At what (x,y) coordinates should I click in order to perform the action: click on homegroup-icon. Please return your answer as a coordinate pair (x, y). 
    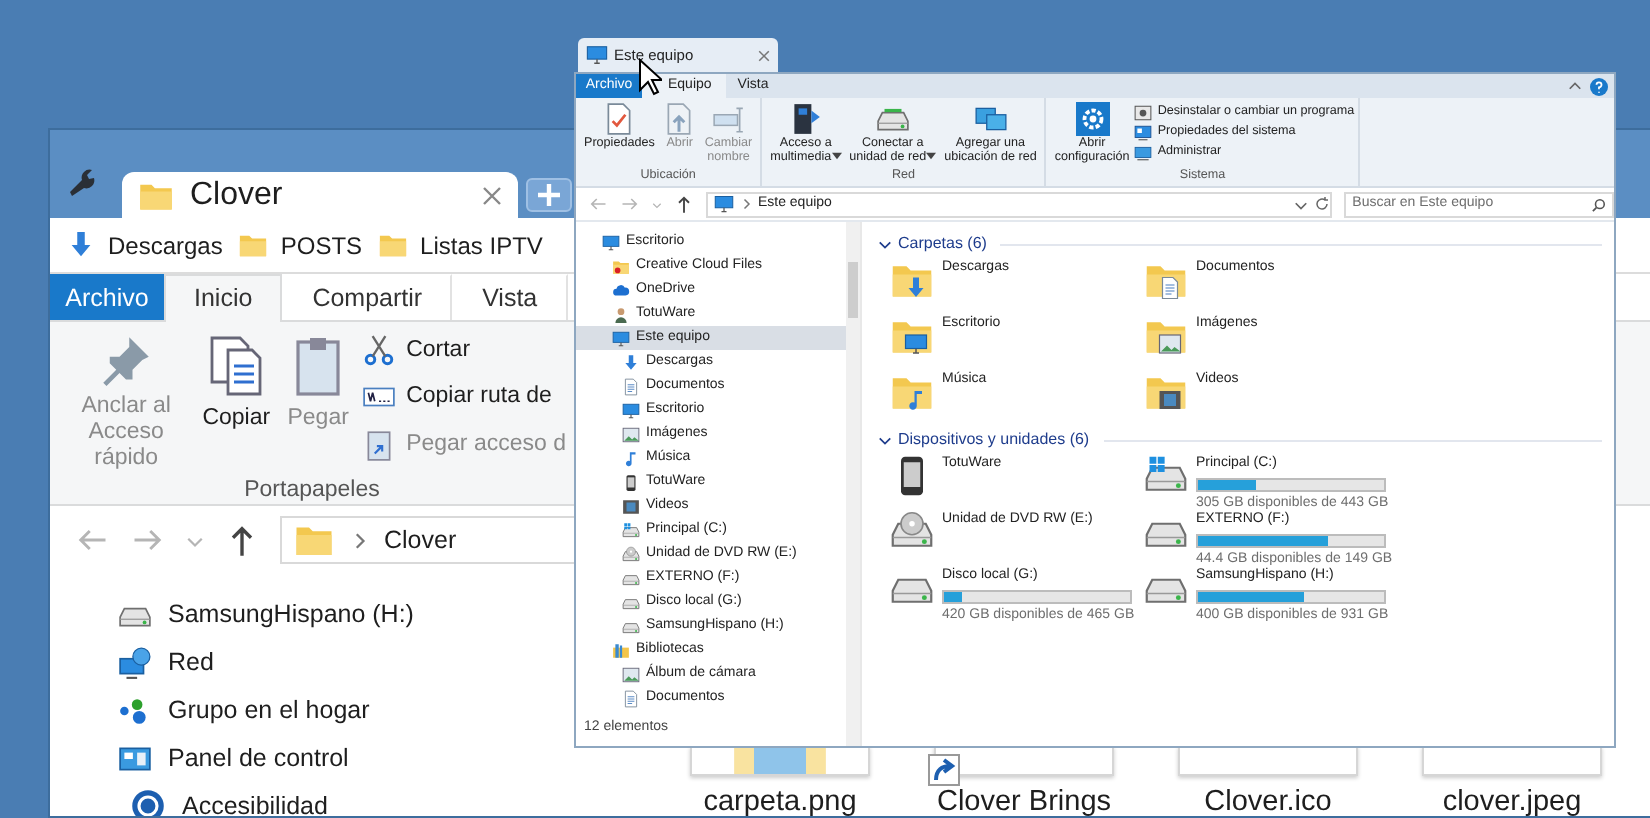
    Looking at the image, I should click on (135, 710).